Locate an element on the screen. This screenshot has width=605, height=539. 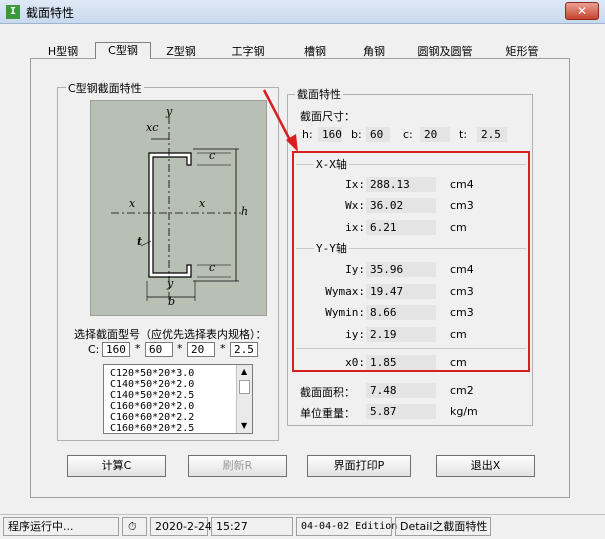
list-item: C160*60*20*2.2 is located at coordinates (152, 417).